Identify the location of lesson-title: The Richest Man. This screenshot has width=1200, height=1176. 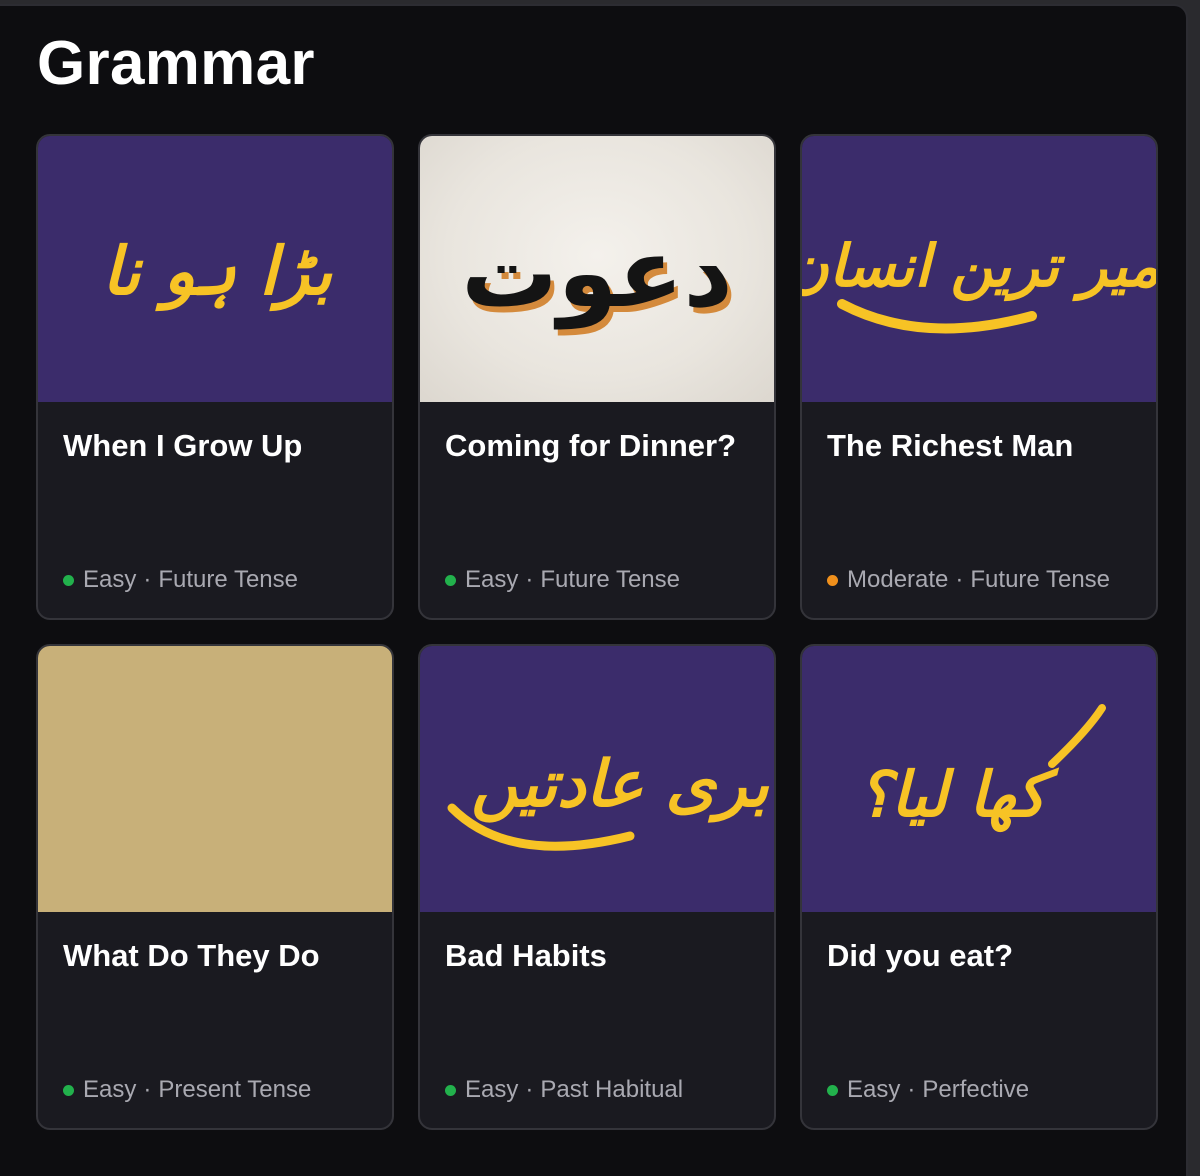
(950, 445).